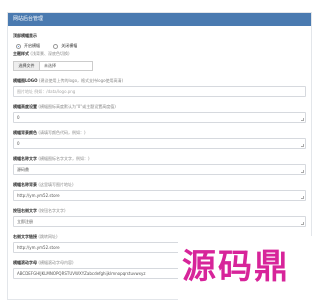 The width and height of the screenshot is (320, 300). What do you see at coordinates (38, 247) in the screenshot?
I see `btn-link-value: http://ym.ym52.store` at bounding box center [38, 247].